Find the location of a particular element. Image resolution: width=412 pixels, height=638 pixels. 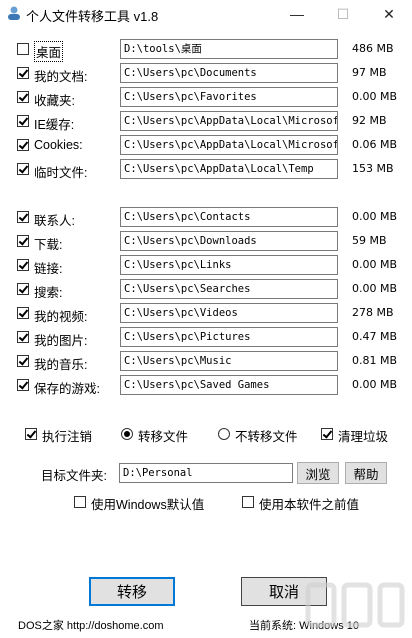

videos-checkbox is located at coordinates (23, 313).